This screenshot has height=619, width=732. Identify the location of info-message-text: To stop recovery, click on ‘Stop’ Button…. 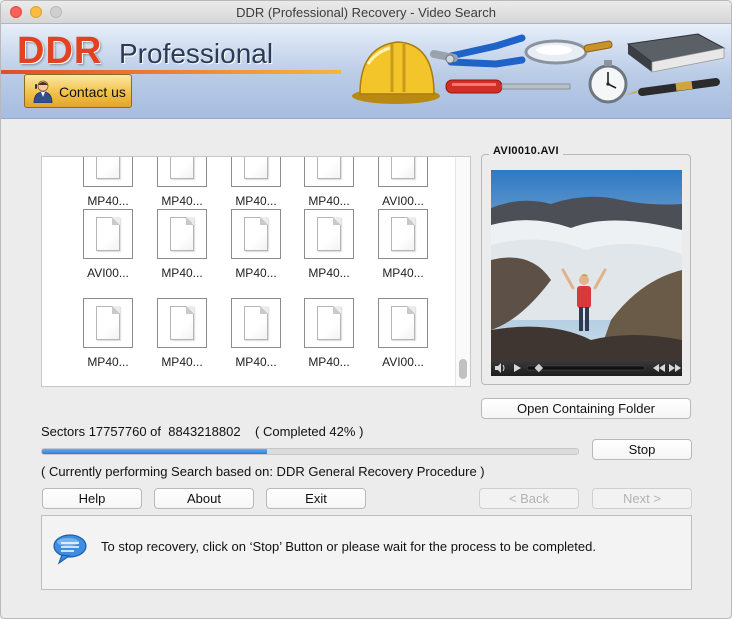
(348, 546).